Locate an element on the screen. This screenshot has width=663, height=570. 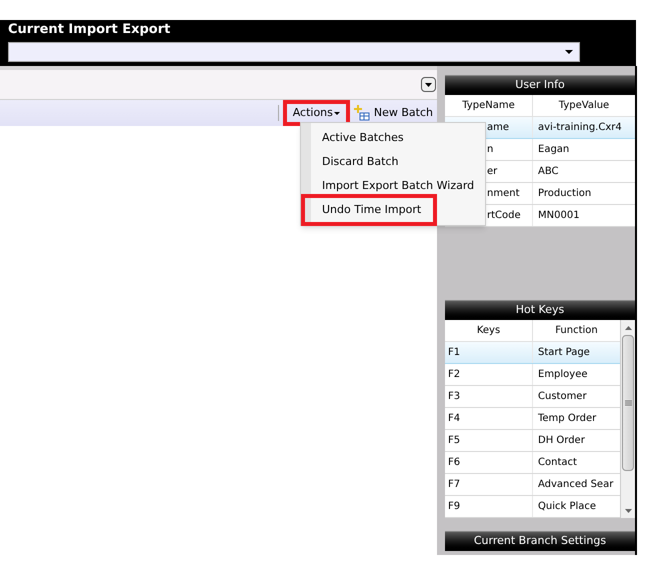
table-cell-text: Temp Order is located at coordinates (567, 419).